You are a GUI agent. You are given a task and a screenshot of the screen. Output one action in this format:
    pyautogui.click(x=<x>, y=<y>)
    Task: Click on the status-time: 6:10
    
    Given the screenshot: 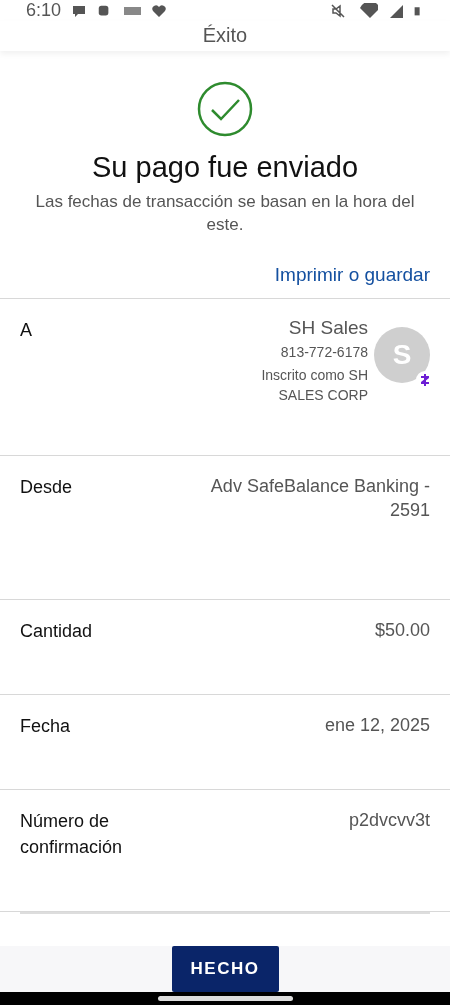 What is the action you would take?
    pyautogui.click(x=44, y=10)
    